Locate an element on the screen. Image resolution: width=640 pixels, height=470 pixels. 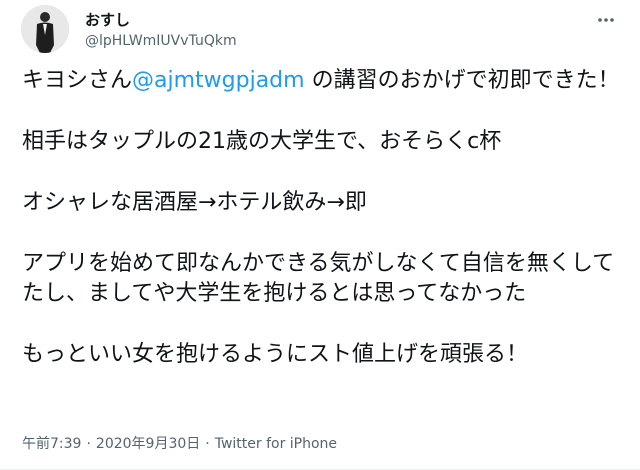
author-display-name: おすし is located at coordinates (107, 20).